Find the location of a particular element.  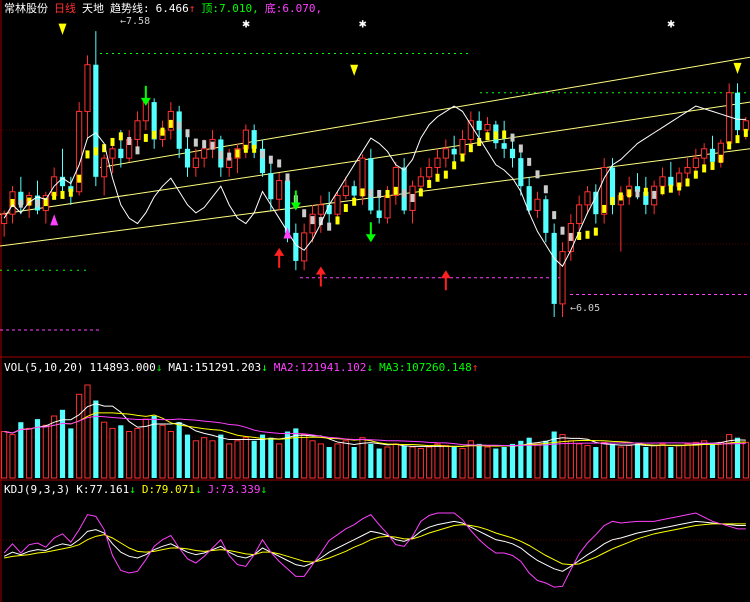

volume-title: VOL(5,10,20) is located at coordinates (43, 367).